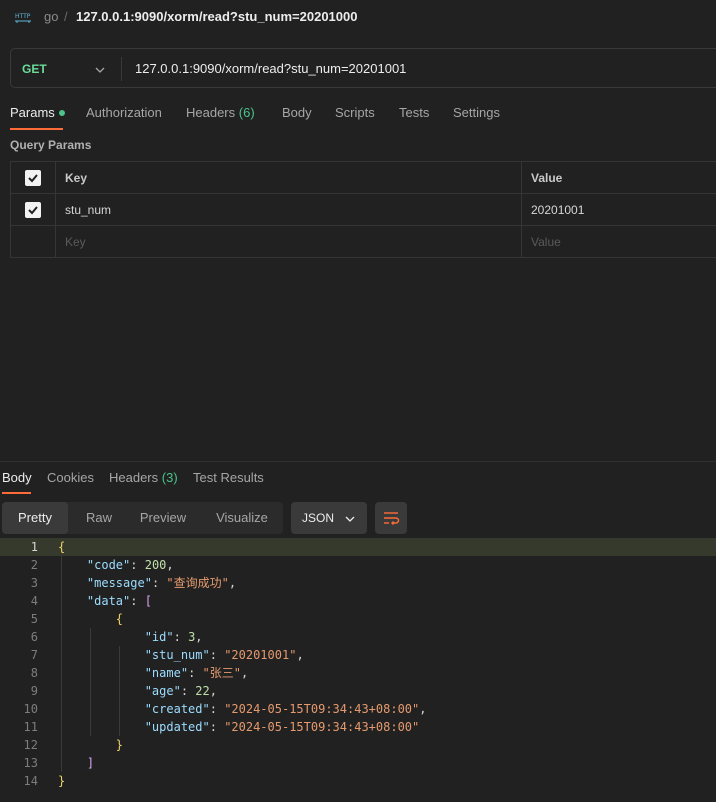 The width and height of the screenshot is (716, 802). What do you see at coordinates (288, 177) in the screenshot?
I see `key-column-header: Key` at bounding box center [288, 177].